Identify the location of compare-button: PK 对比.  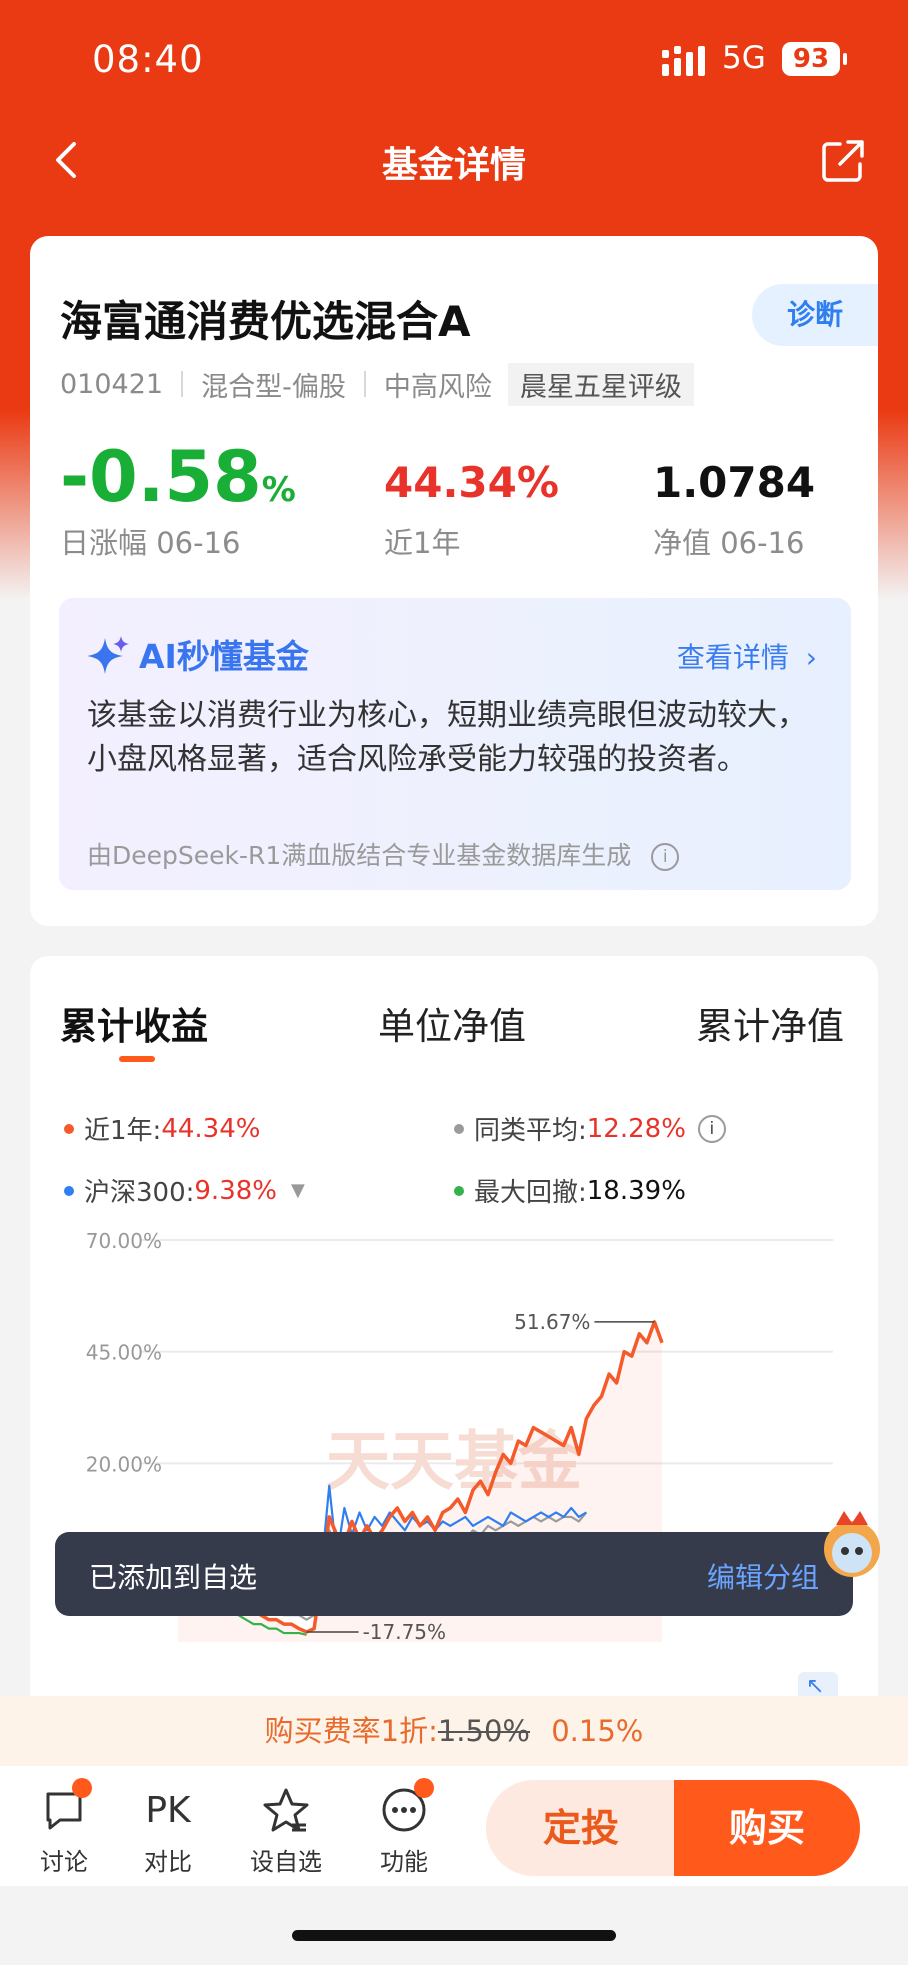
(168, 1830).